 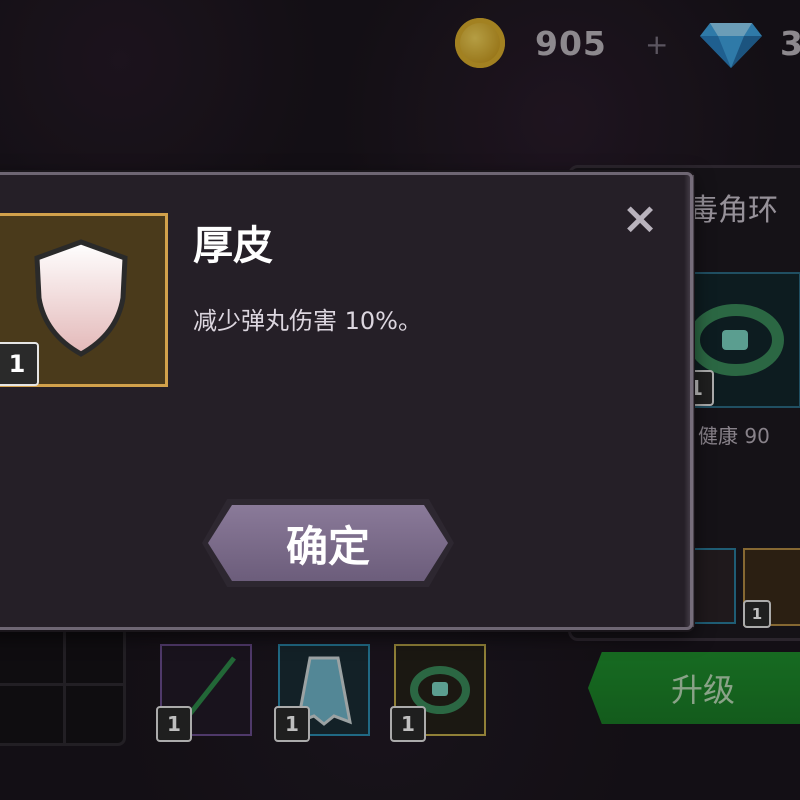 I want to click on skill-icon-frame: 1, so click(x=84, y=300).